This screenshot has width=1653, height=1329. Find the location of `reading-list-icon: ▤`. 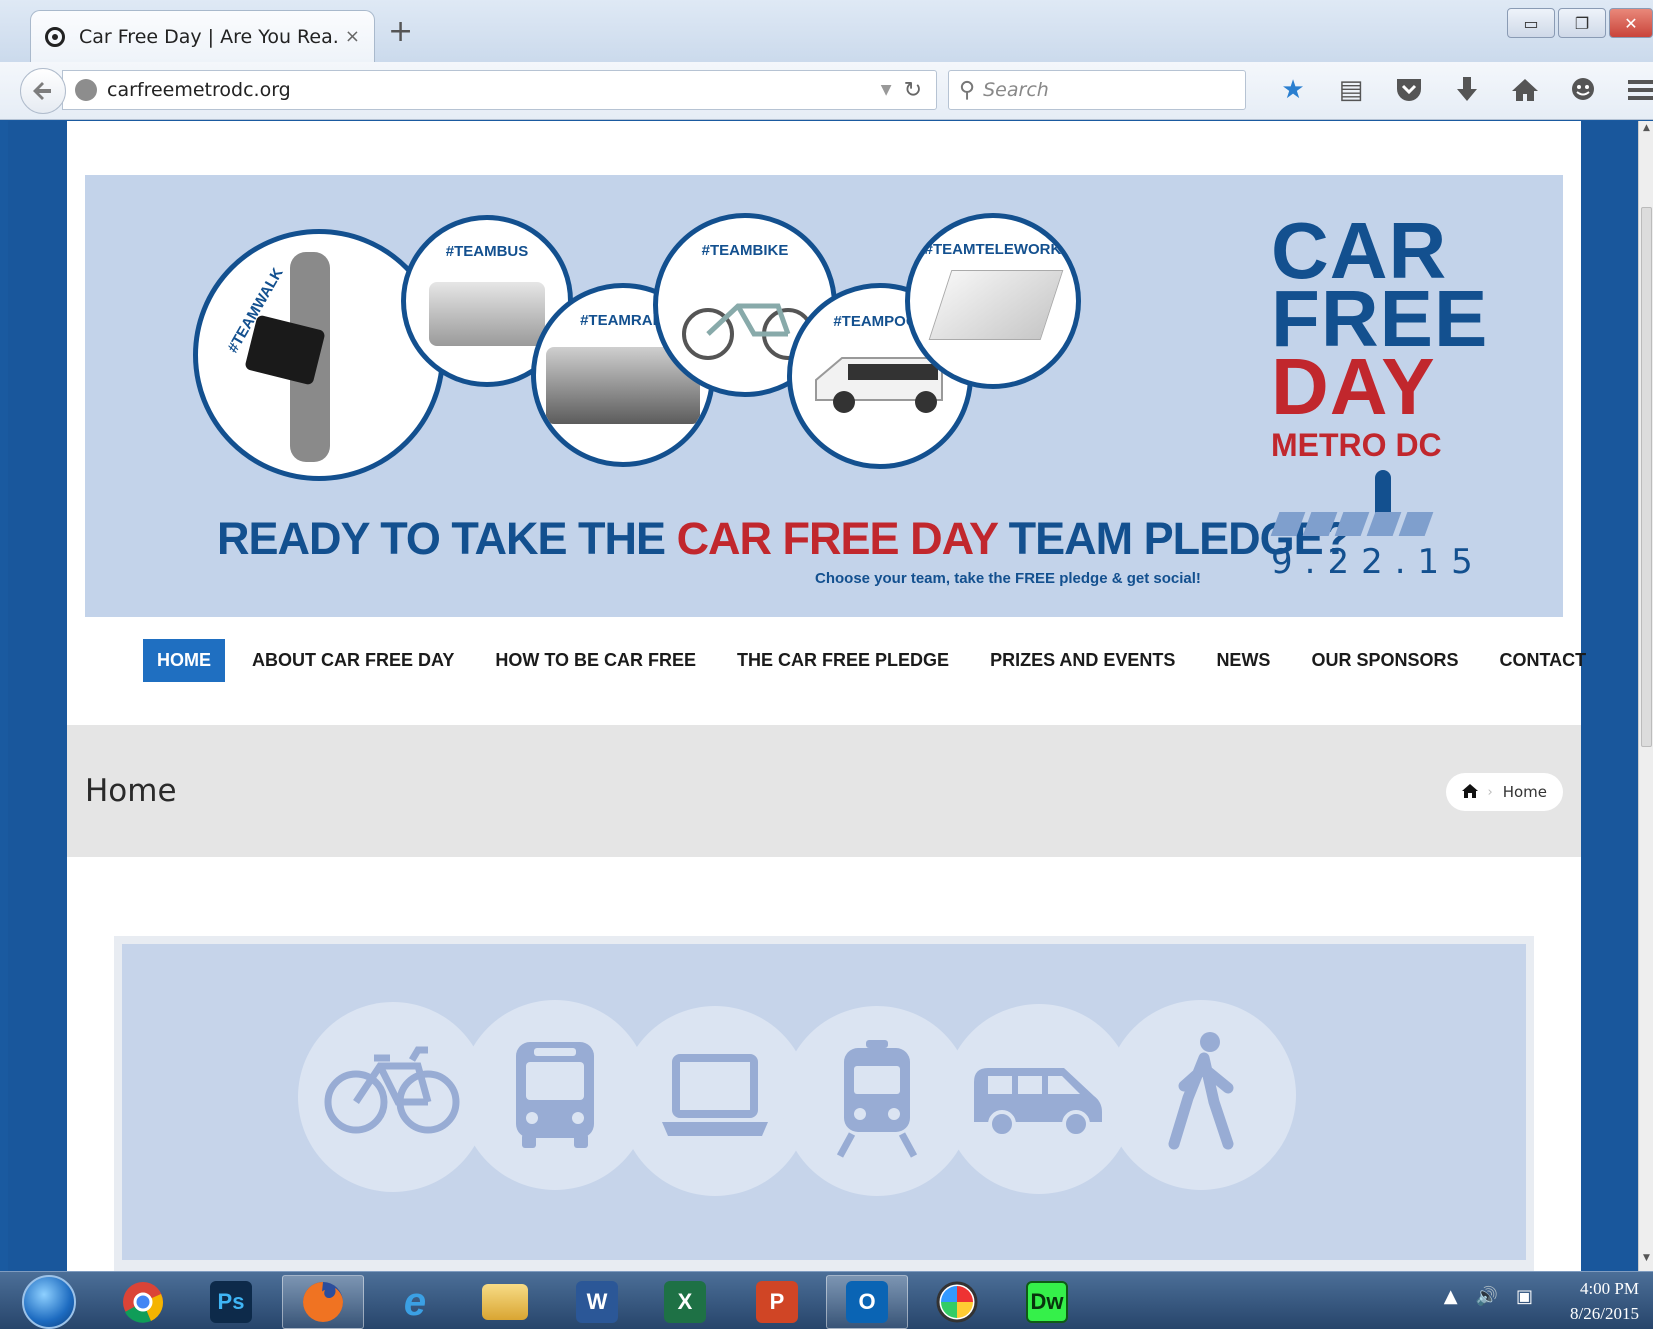

reading-list-icon: ▤ is located at coordinates (1351, 90).